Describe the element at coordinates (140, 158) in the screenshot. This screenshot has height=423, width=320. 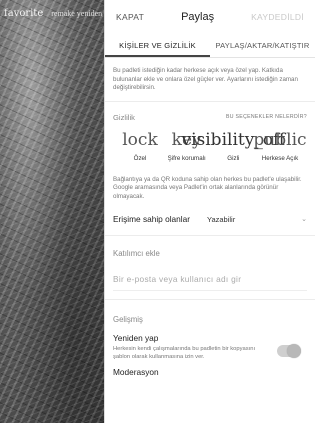
I see `privacy-option-label: Özel` at that location.